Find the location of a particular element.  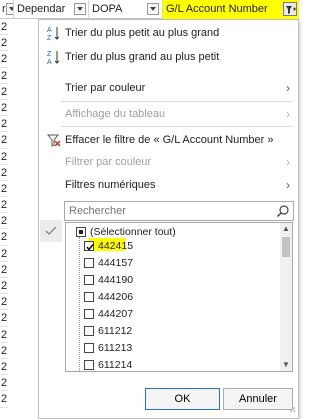

sort-az-icon: A Z is located at coordinates (54, 33).